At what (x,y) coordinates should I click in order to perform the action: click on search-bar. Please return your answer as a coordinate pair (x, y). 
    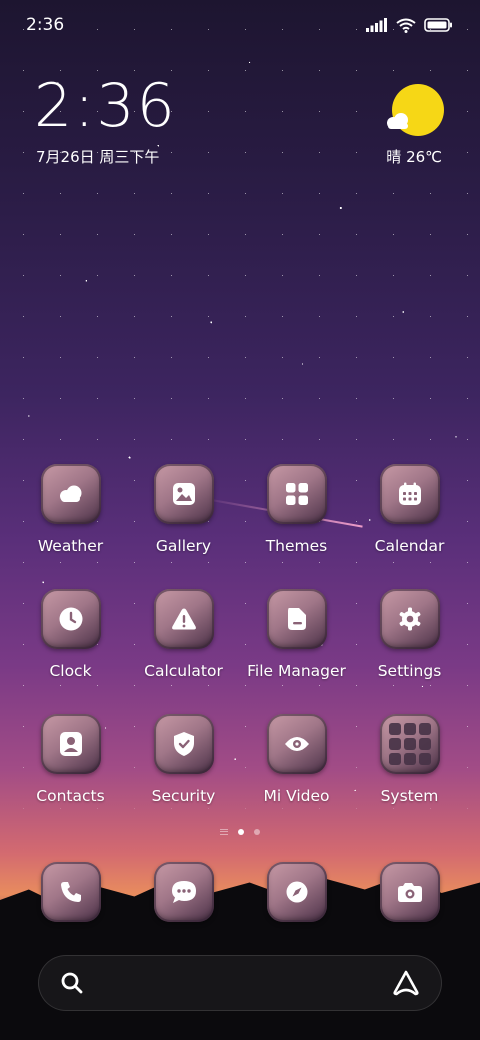
    Looking at the image, I should click on (240, 983).